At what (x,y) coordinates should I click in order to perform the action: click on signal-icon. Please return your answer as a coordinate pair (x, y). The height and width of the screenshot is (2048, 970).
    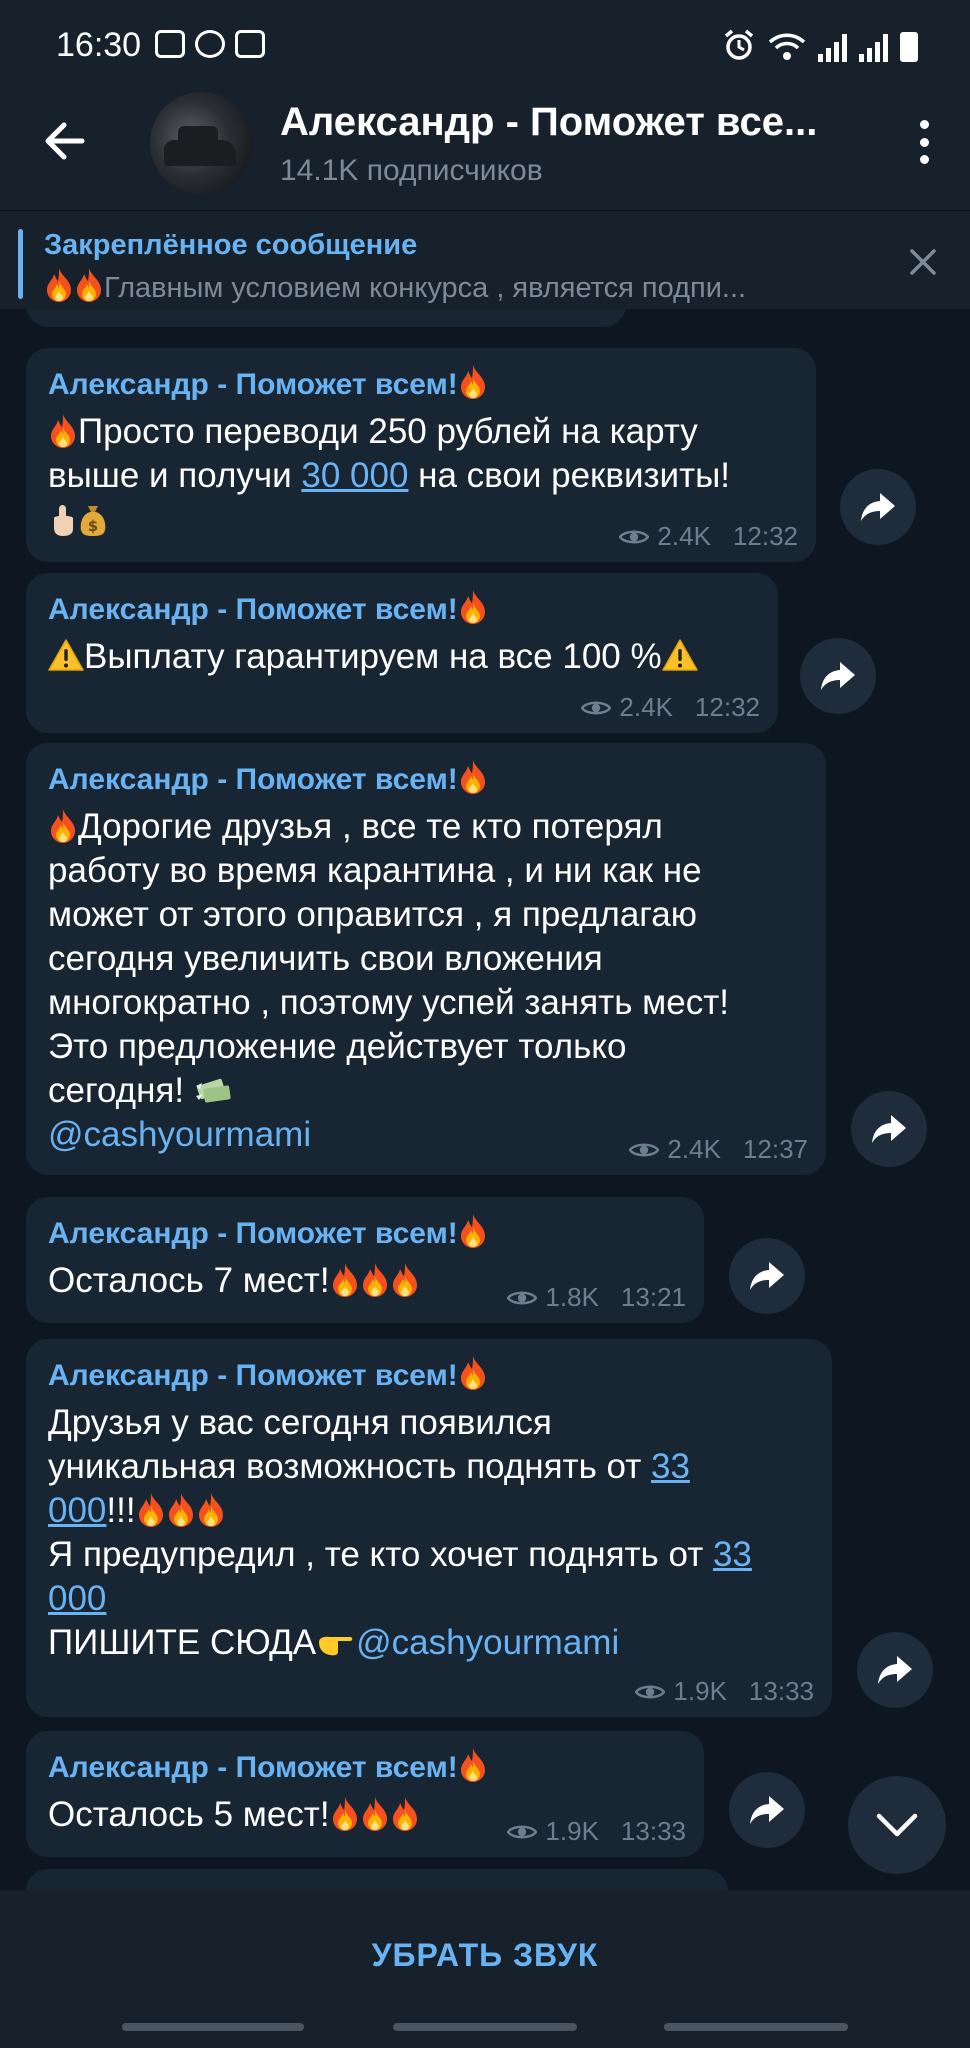
    Looking at the image, I should click on (832, 48).